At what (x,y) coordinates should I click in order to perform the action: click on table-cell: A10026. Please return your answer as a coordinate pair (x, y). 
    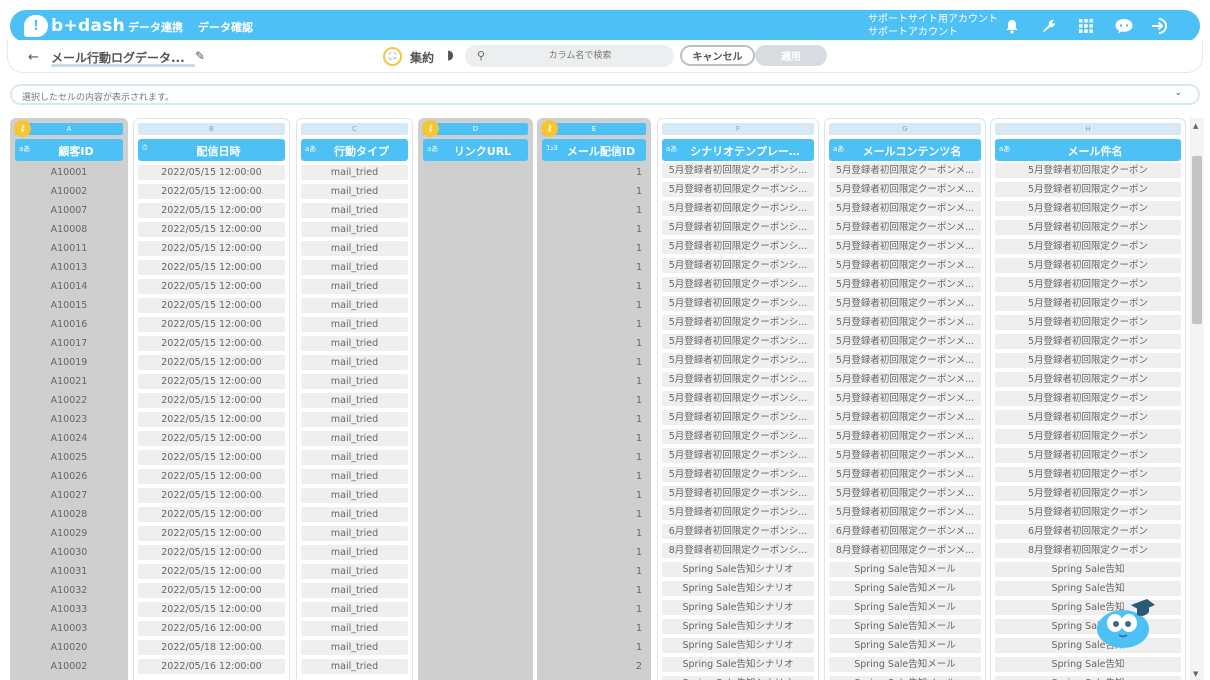
    Looking at the image, I should click on (69, 476).